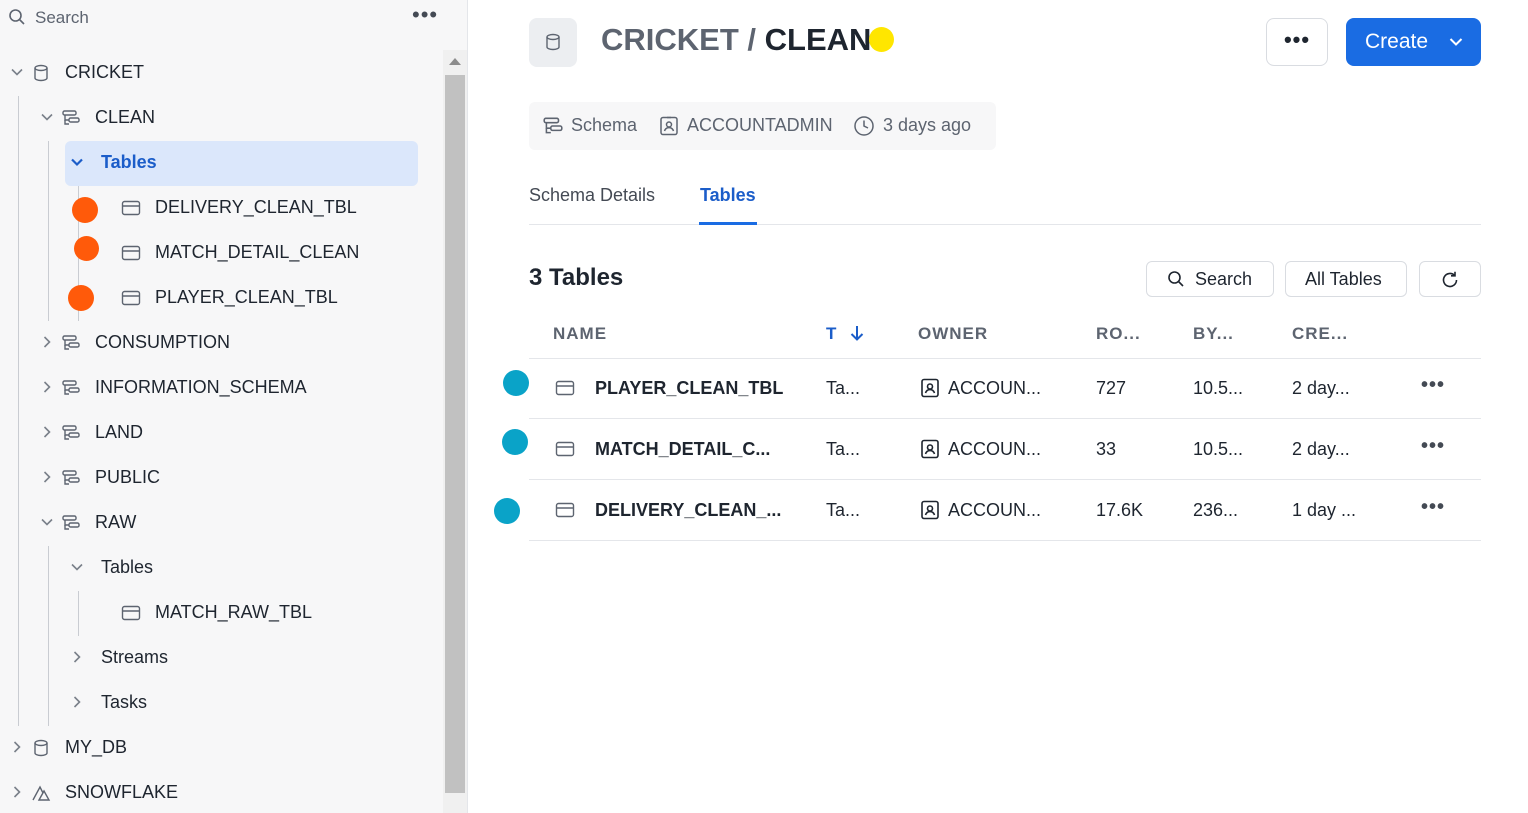 This screenshot has height=813, width=1528. What do you see at coordinates (234, 612) in the screenshot?
I see `tree-item-label: MATCH_RAW_TBL` at bounding box center [234, 612].